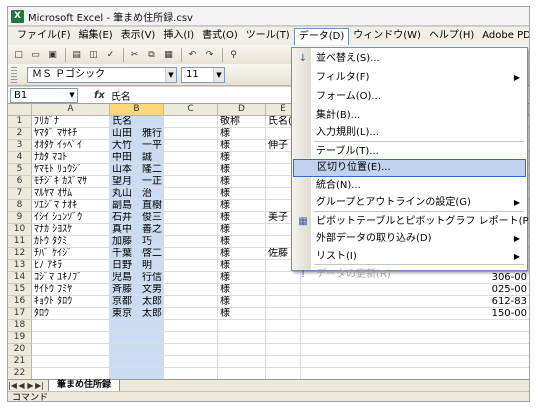 Image resolution: width=540 pixels, height=411 pixels. I want to click on next-sheet-icon: ▶, so click(30, 385).